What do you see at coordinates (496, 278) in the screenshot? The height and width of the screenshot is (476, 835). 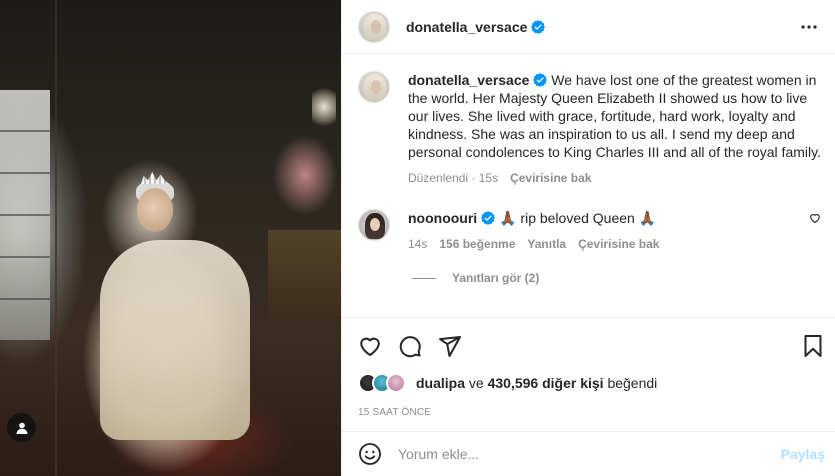 I see `view-replies-label: Yanıtları gör (2)` at bounding box center [496, 278].